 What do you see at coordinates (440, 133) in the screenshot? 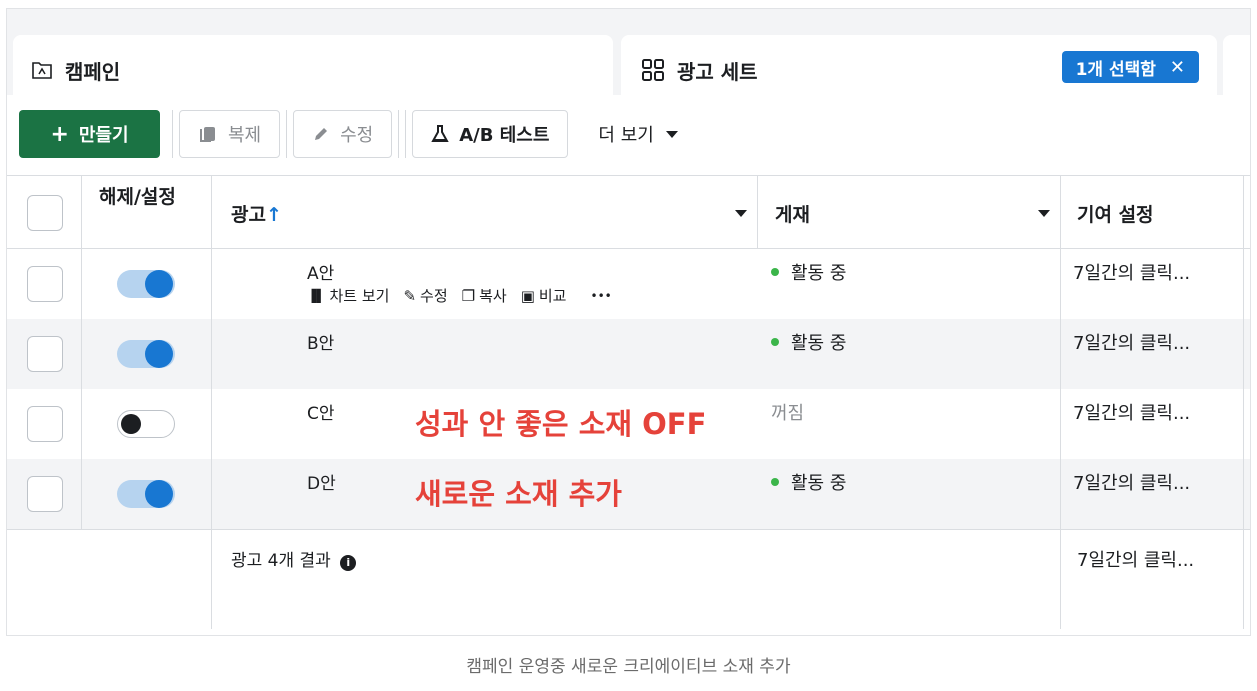
I see `flask-icon` at bounding box center [440, 133].